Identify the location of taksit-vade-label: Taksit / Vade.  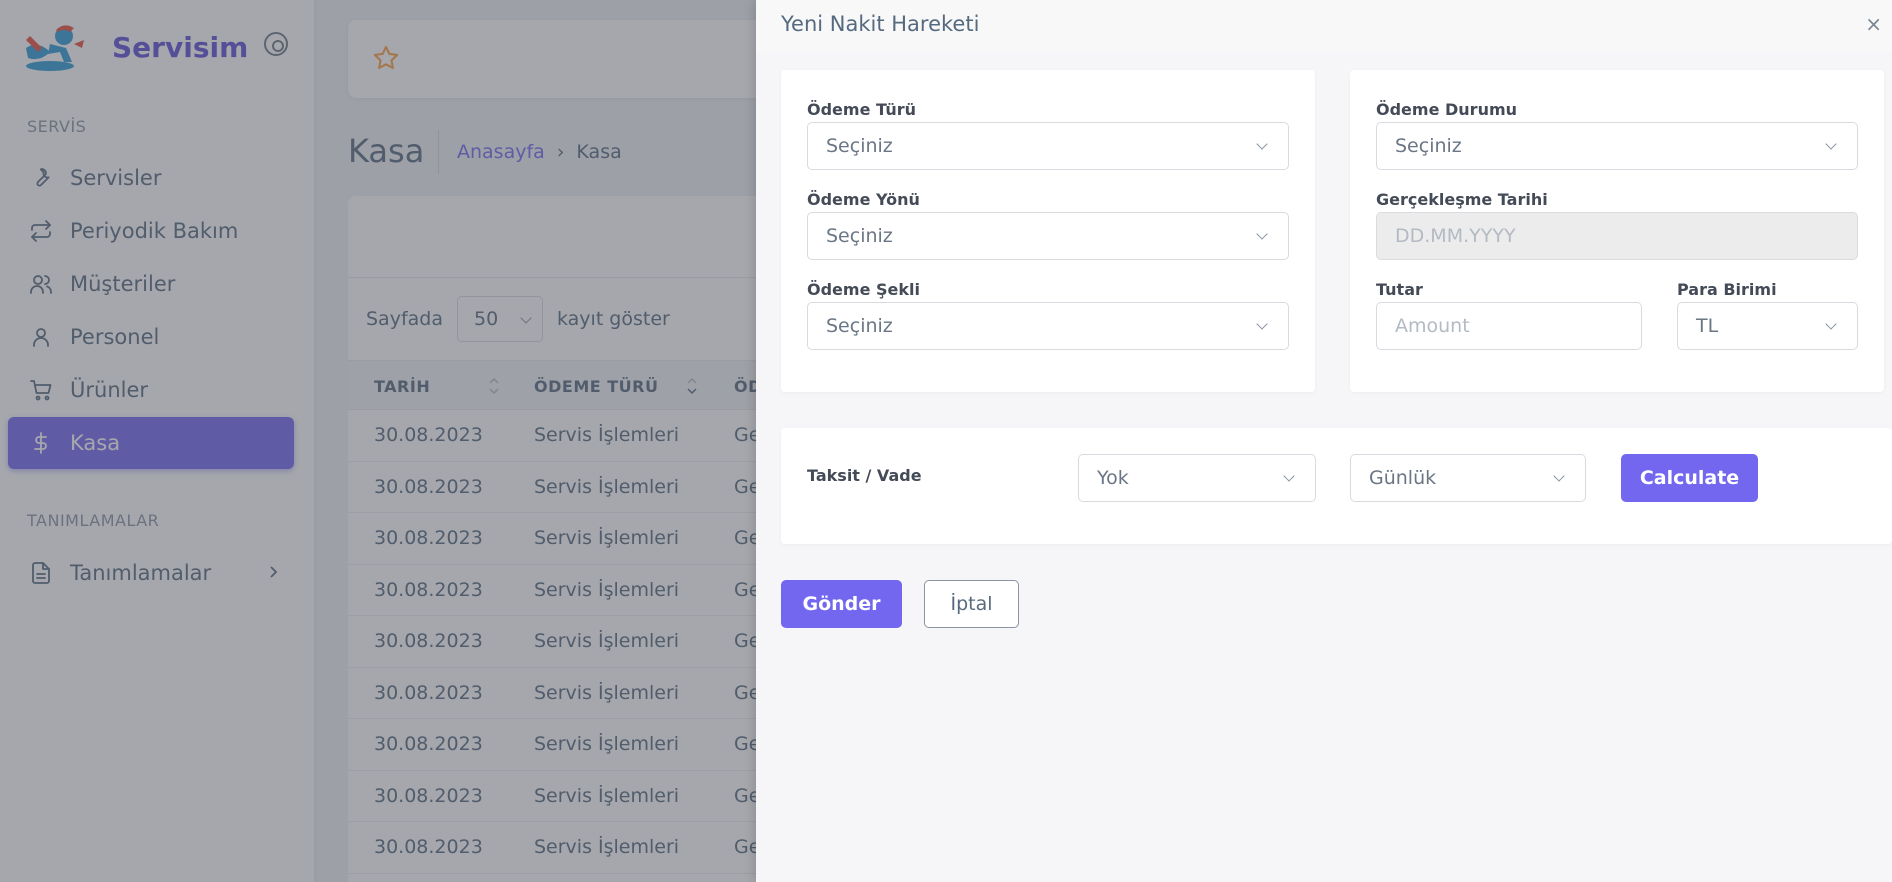
(864, 475).